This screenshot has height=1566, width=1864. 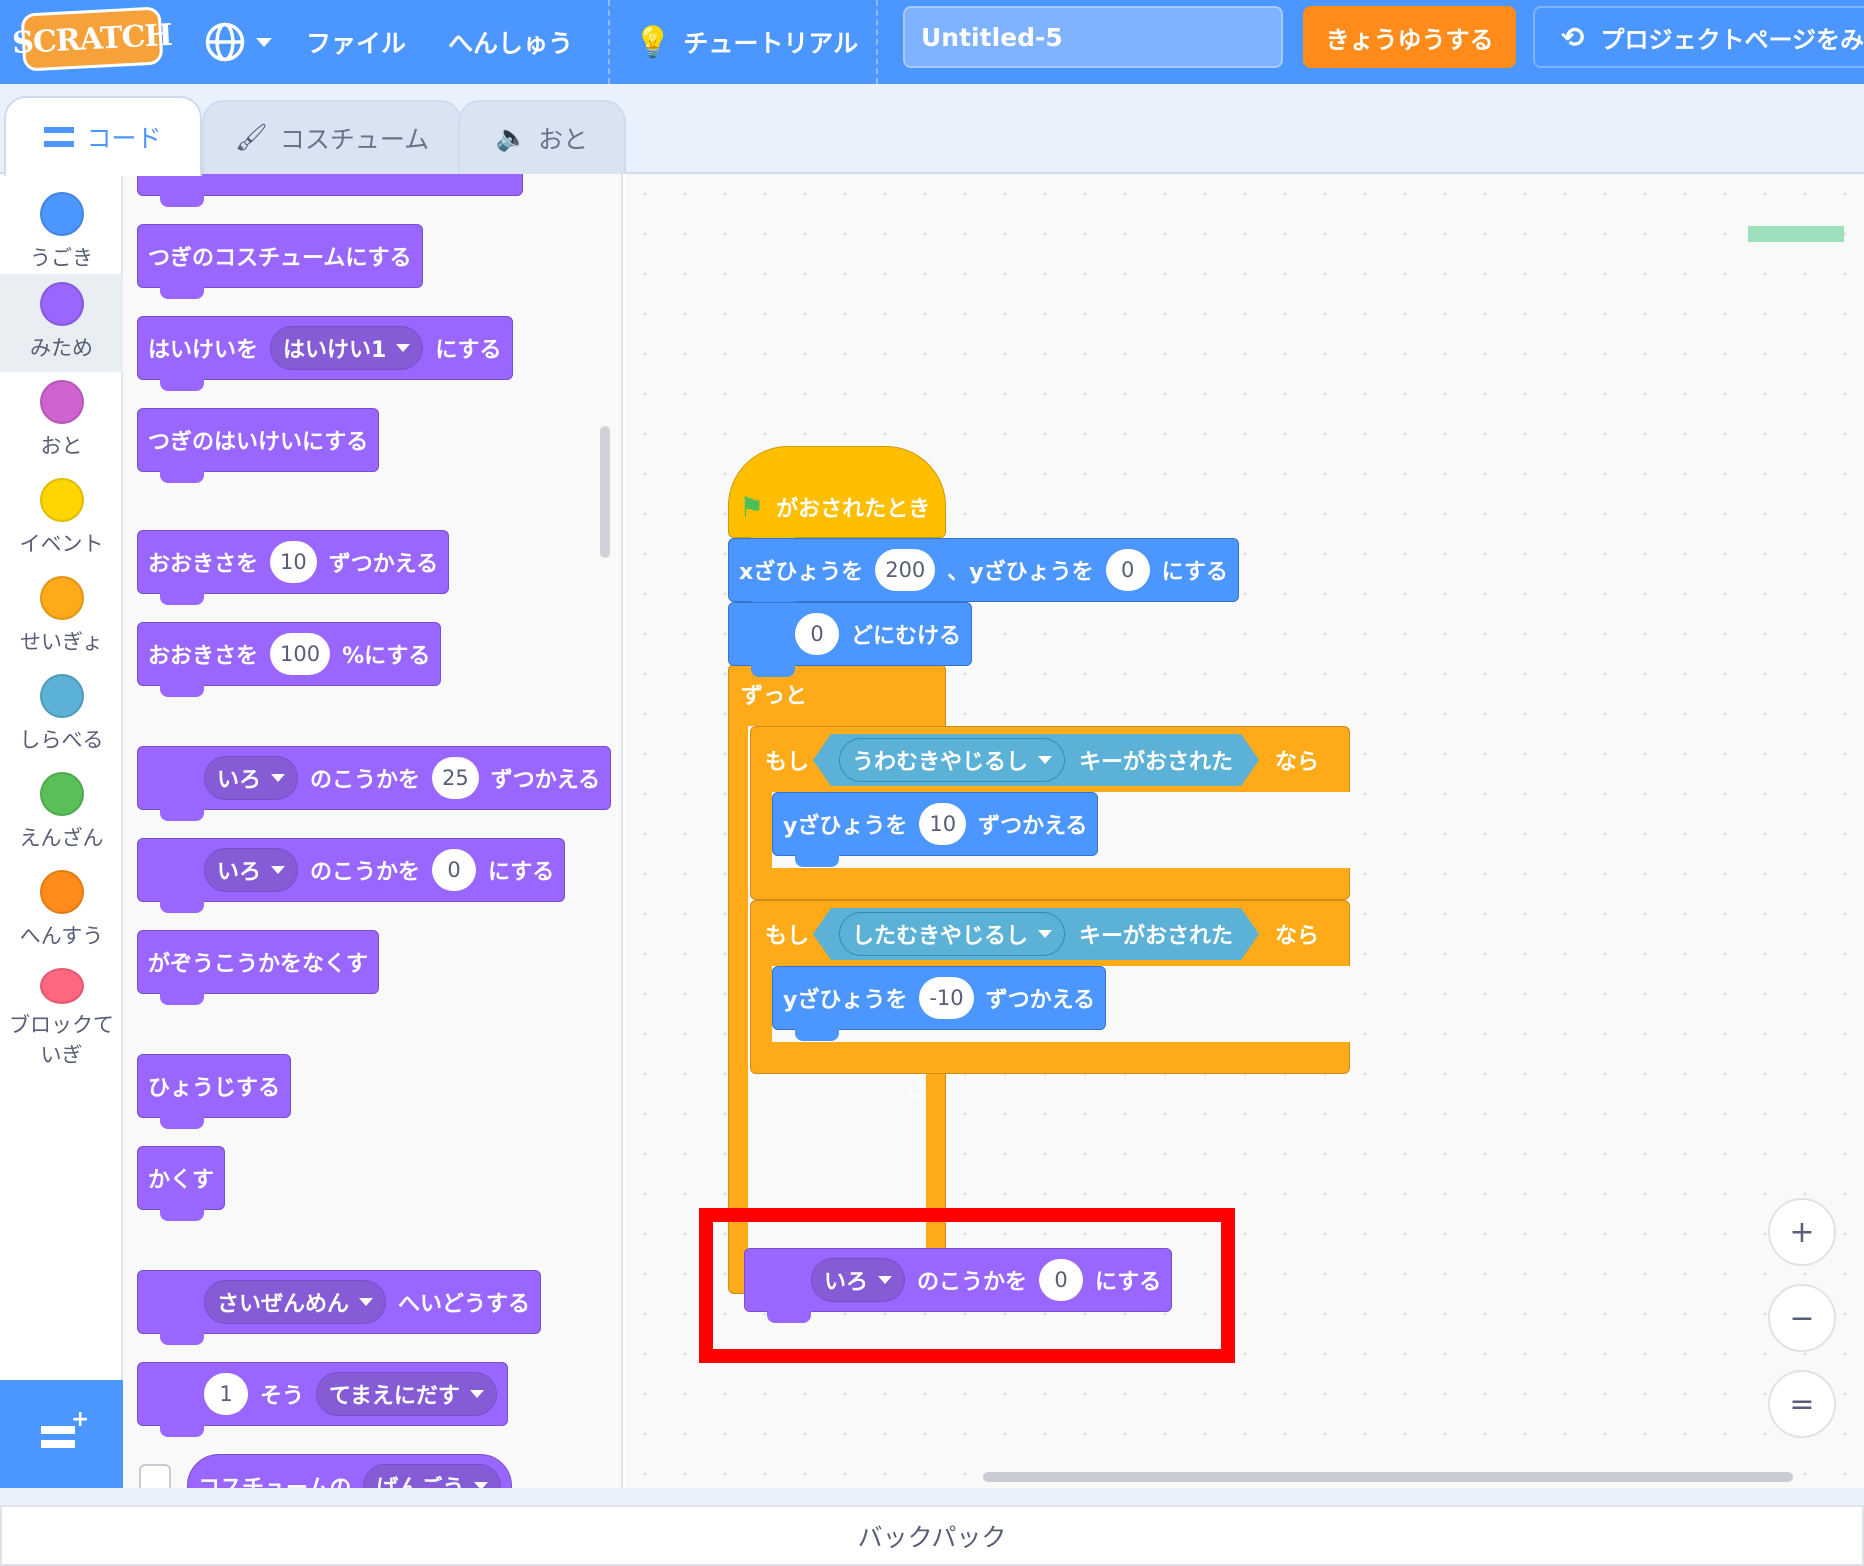 I want to click on key-pressed-condition-down: したむきやじるし キーがおされた, so click(x=1036, y=934).